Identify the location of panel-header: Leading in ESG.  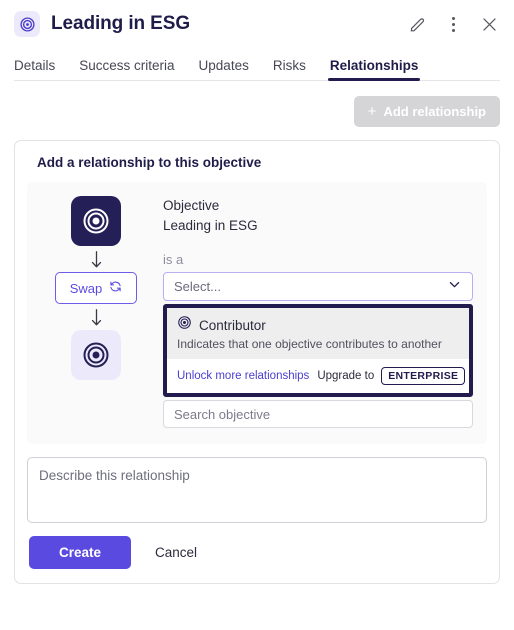
(257, 24).